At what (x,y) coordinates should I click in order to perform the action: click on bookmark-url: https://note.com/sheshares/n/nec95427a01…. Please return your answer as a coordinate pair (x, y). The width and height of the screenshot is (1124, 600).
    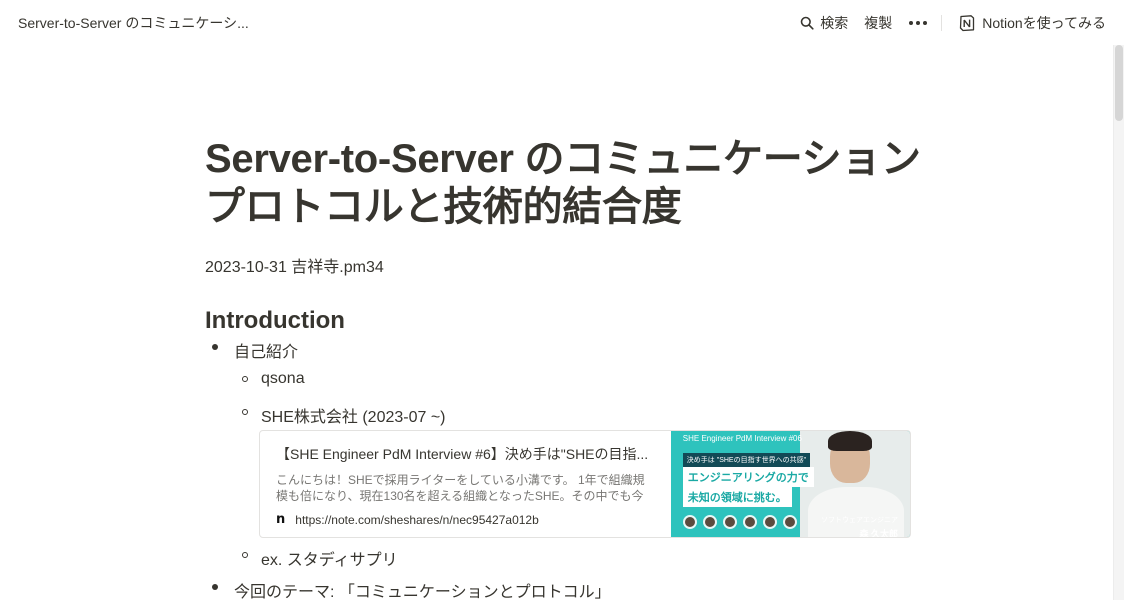
    Looking at the image, I should click on (417, 519).